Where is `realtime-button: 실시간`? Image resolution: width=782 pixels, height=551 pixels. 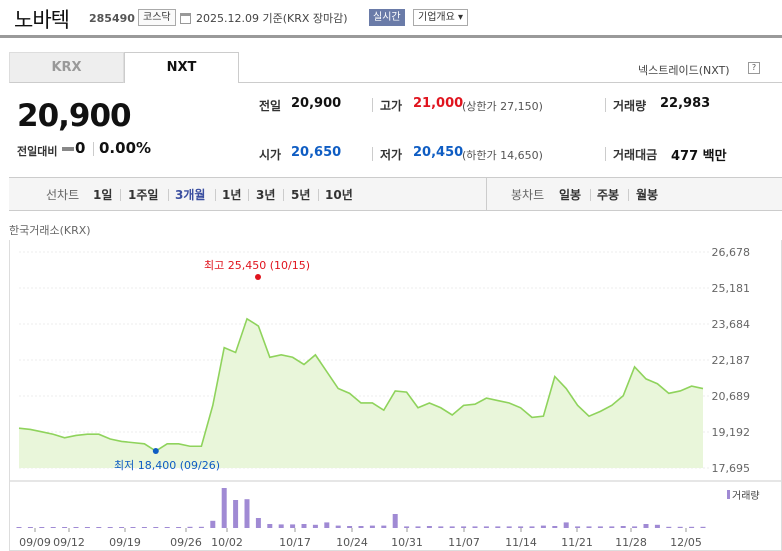
realtime-button: 실시간 is located at coordinates (387, 17).